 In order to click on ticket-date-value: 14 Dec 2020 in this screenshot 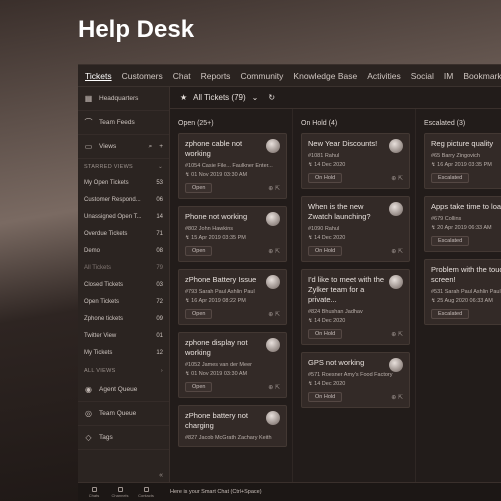, I will do `click(330, 321)`.